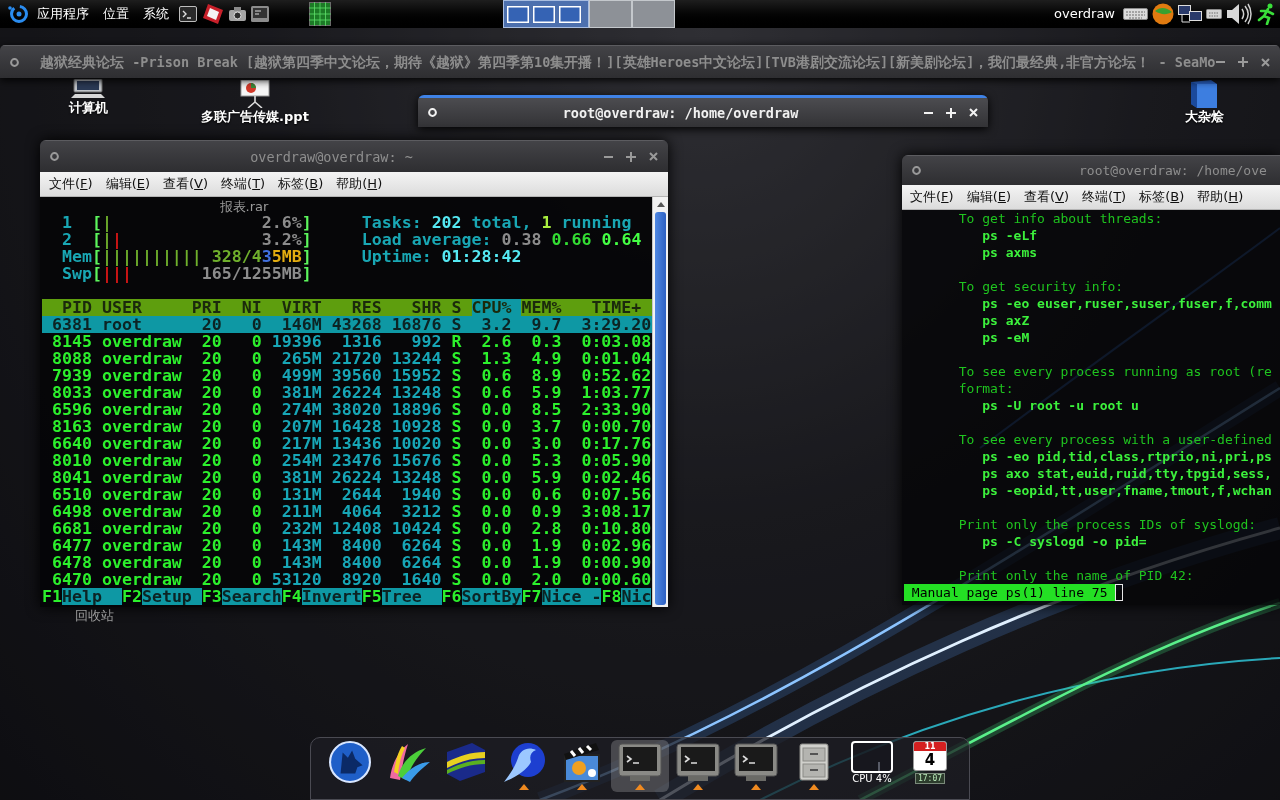  Describe the element at coordinates (347, 409) in the screenshot. I see `process-row: 6596 overdraw 20 0 274M 38020 18896 S 0.0 8.5 2:33.90` at that location.